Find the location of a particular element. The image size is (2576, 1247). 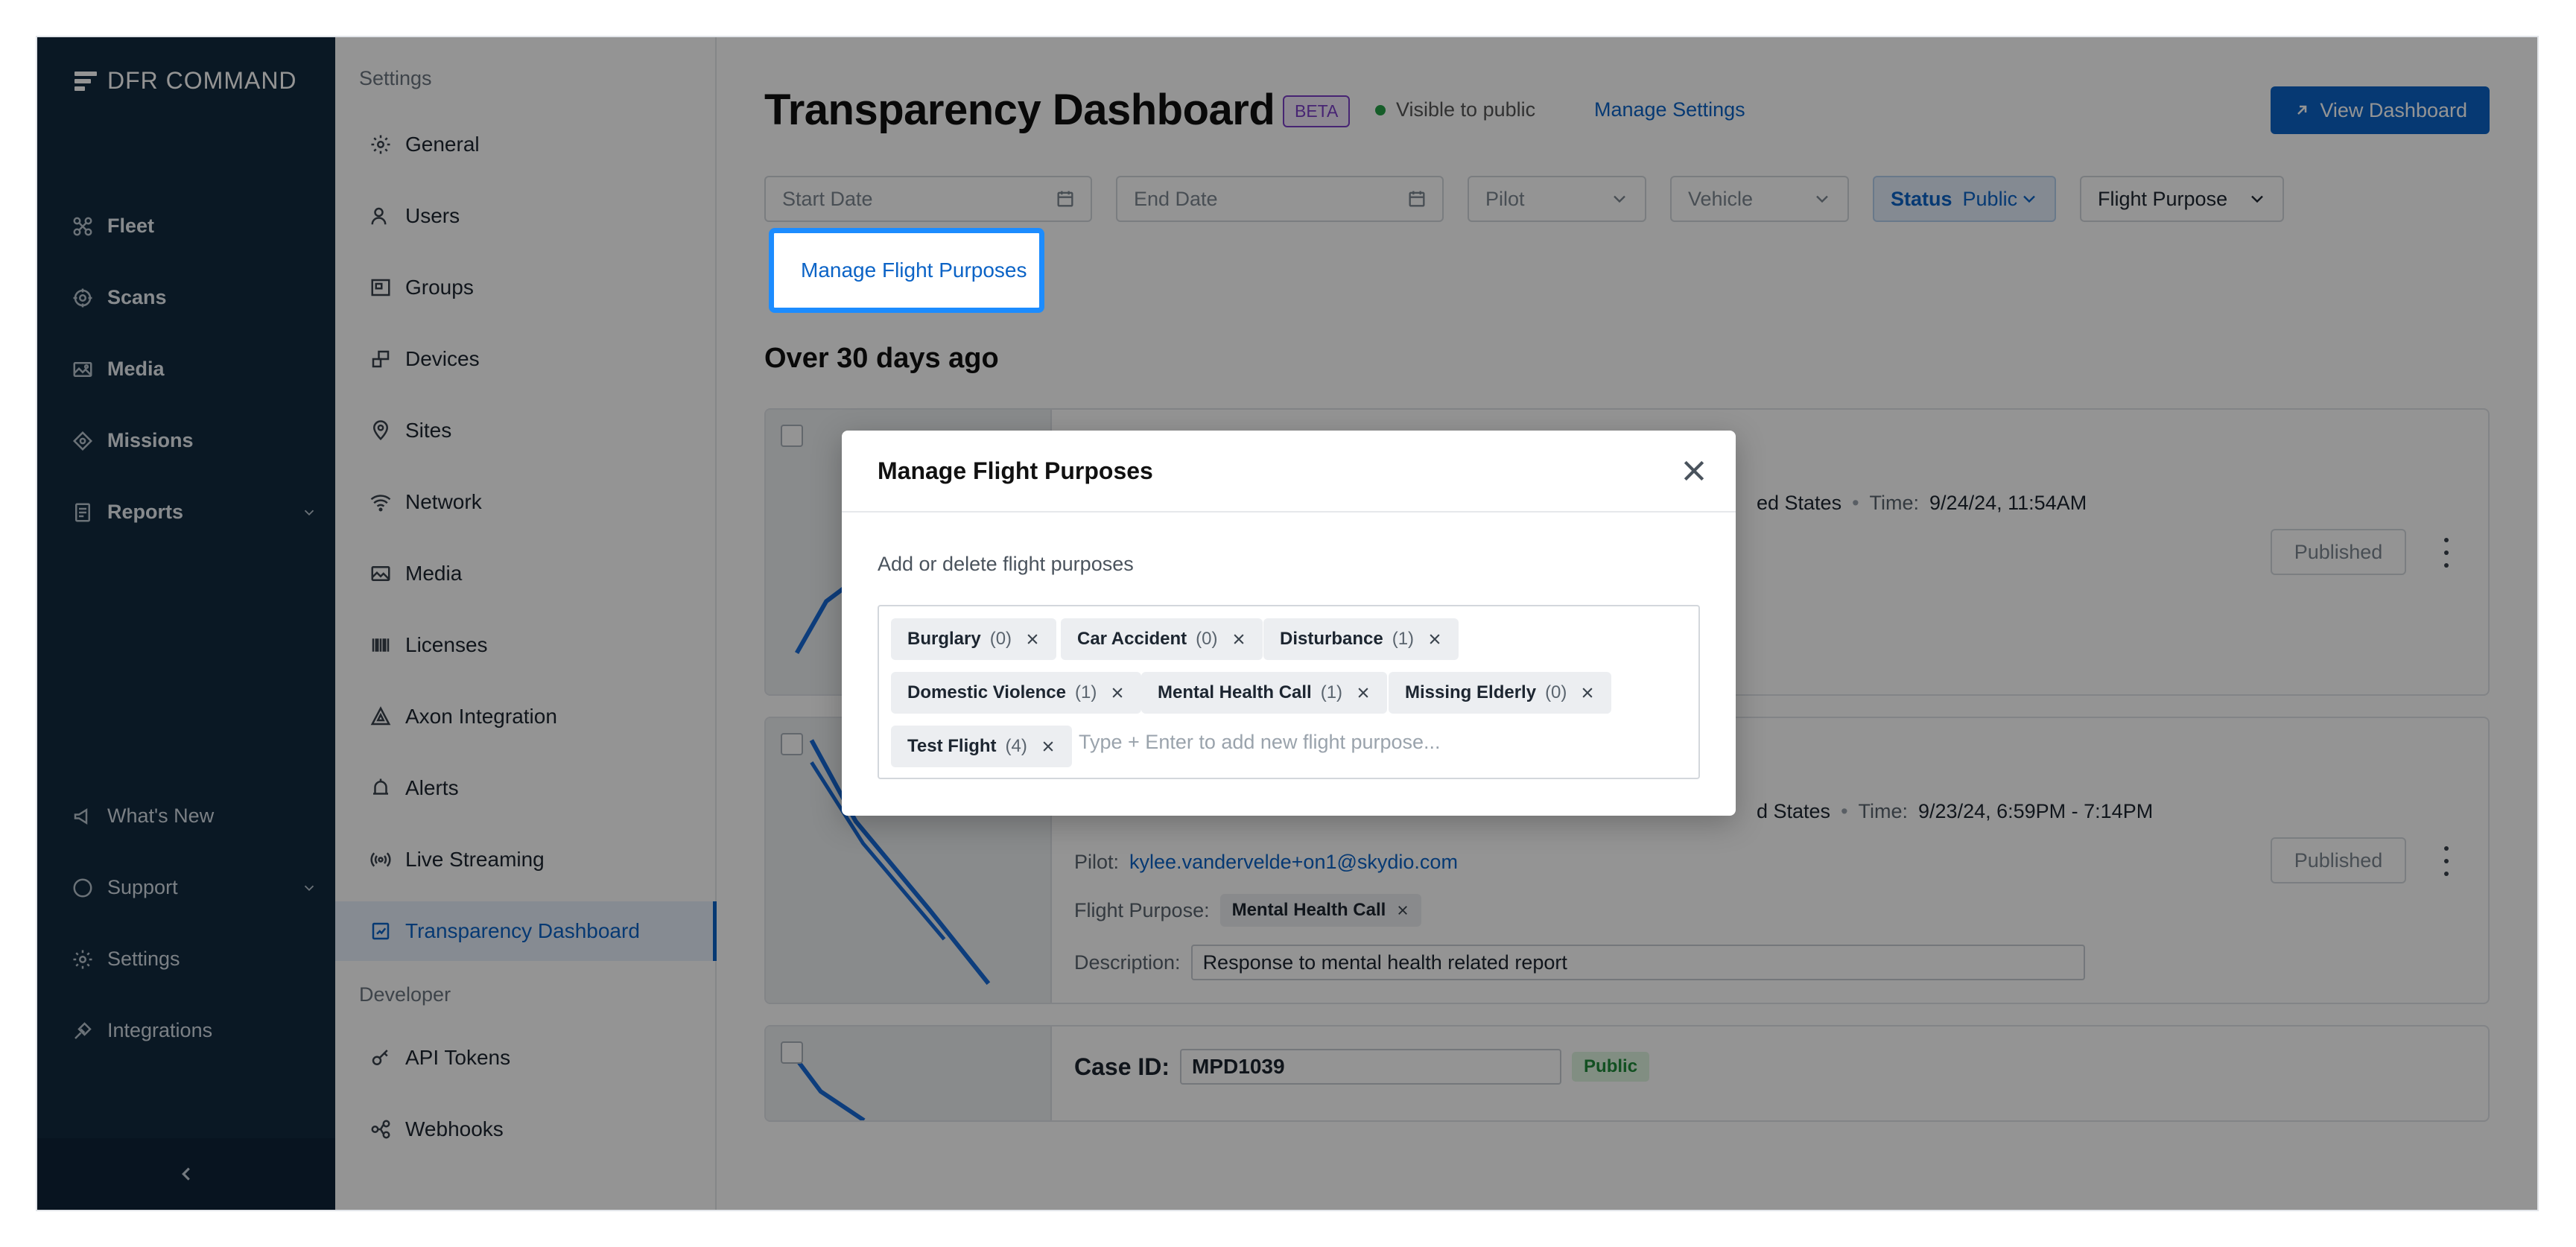

dialog-title: Manage Flight Purposes is located at coordinates (1016, 470).